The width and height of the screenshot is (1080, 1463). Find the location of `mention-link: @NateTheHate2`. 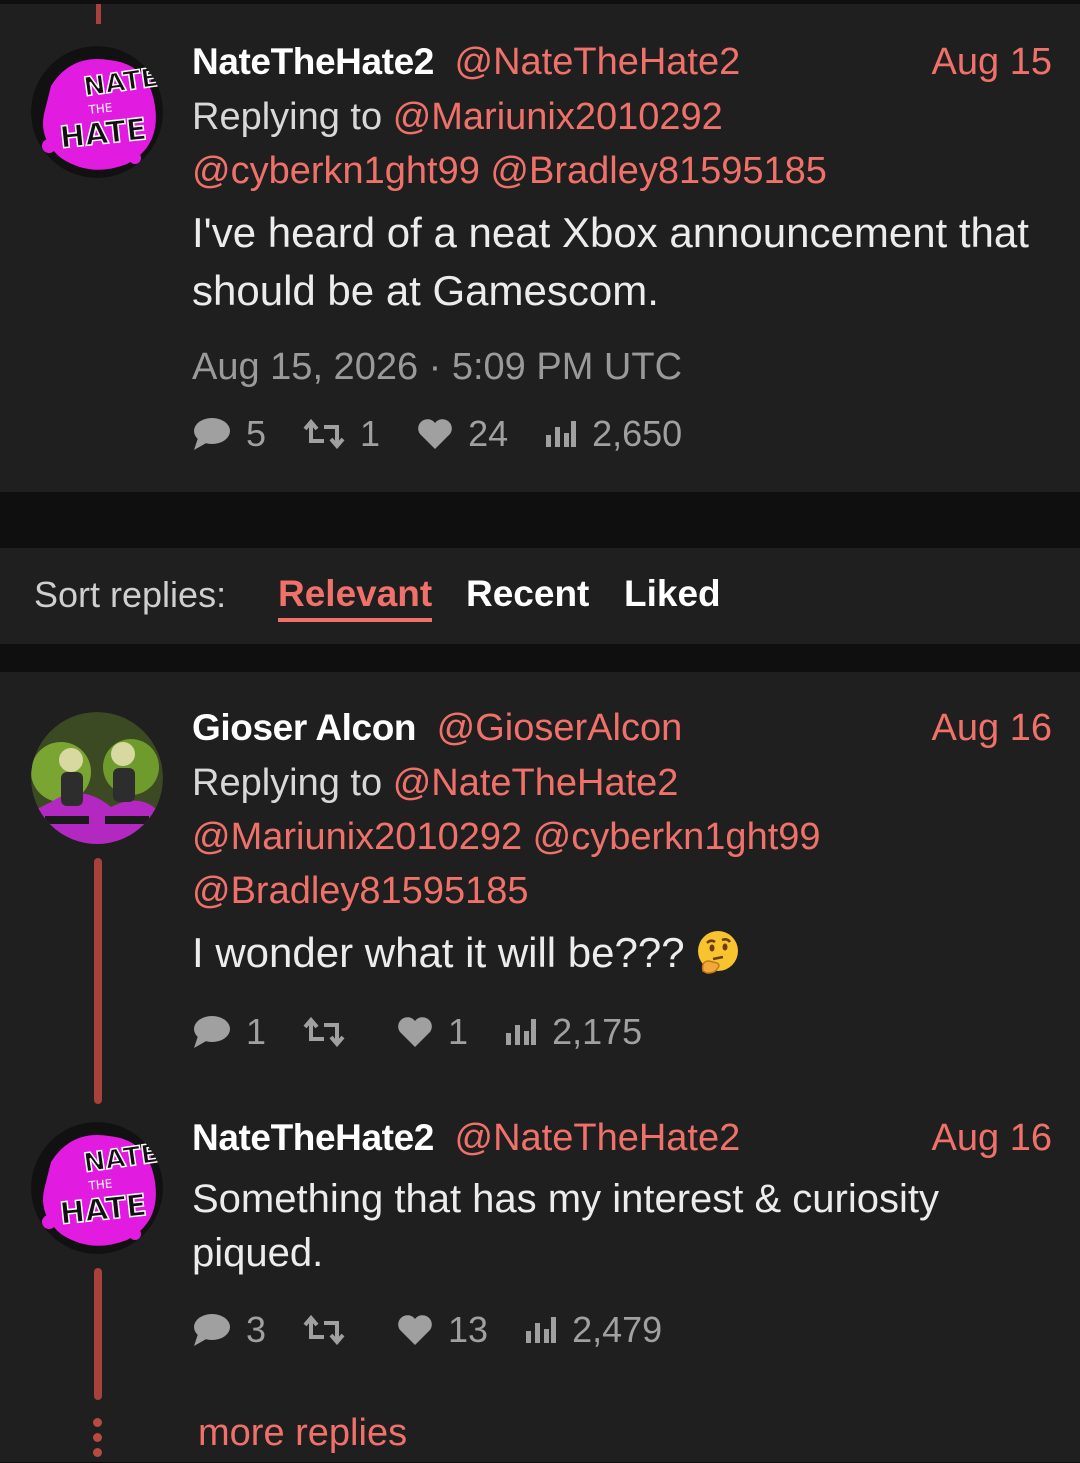

mention-link: @NateTheHate2 is located at coordinates (536, 783).